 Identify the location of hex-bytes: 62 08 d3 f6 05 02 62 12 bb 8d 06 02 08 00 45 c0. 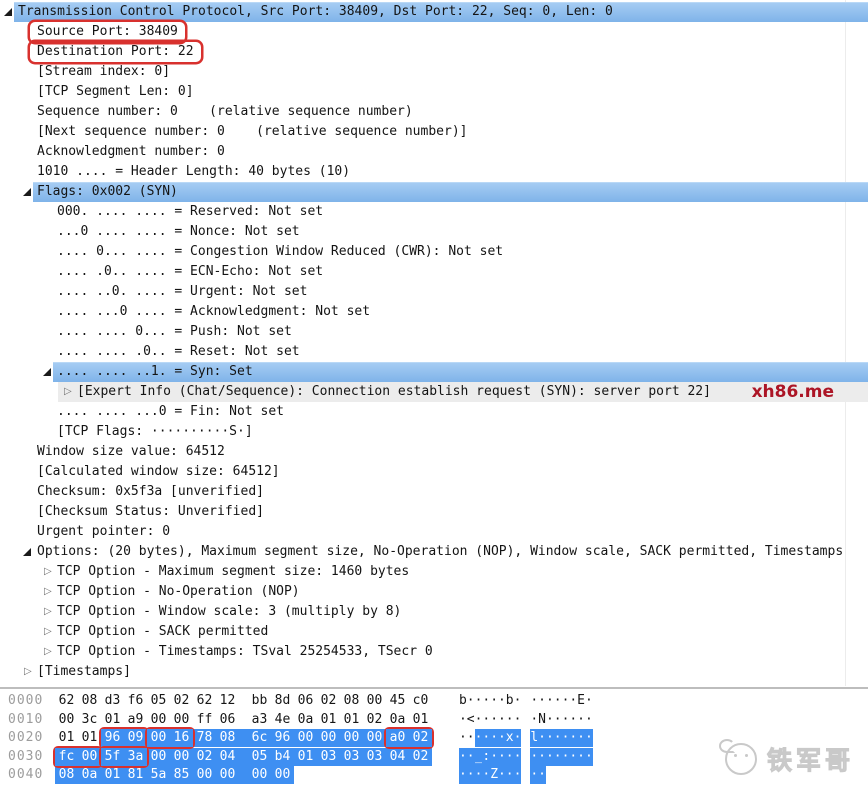
(243, 701).